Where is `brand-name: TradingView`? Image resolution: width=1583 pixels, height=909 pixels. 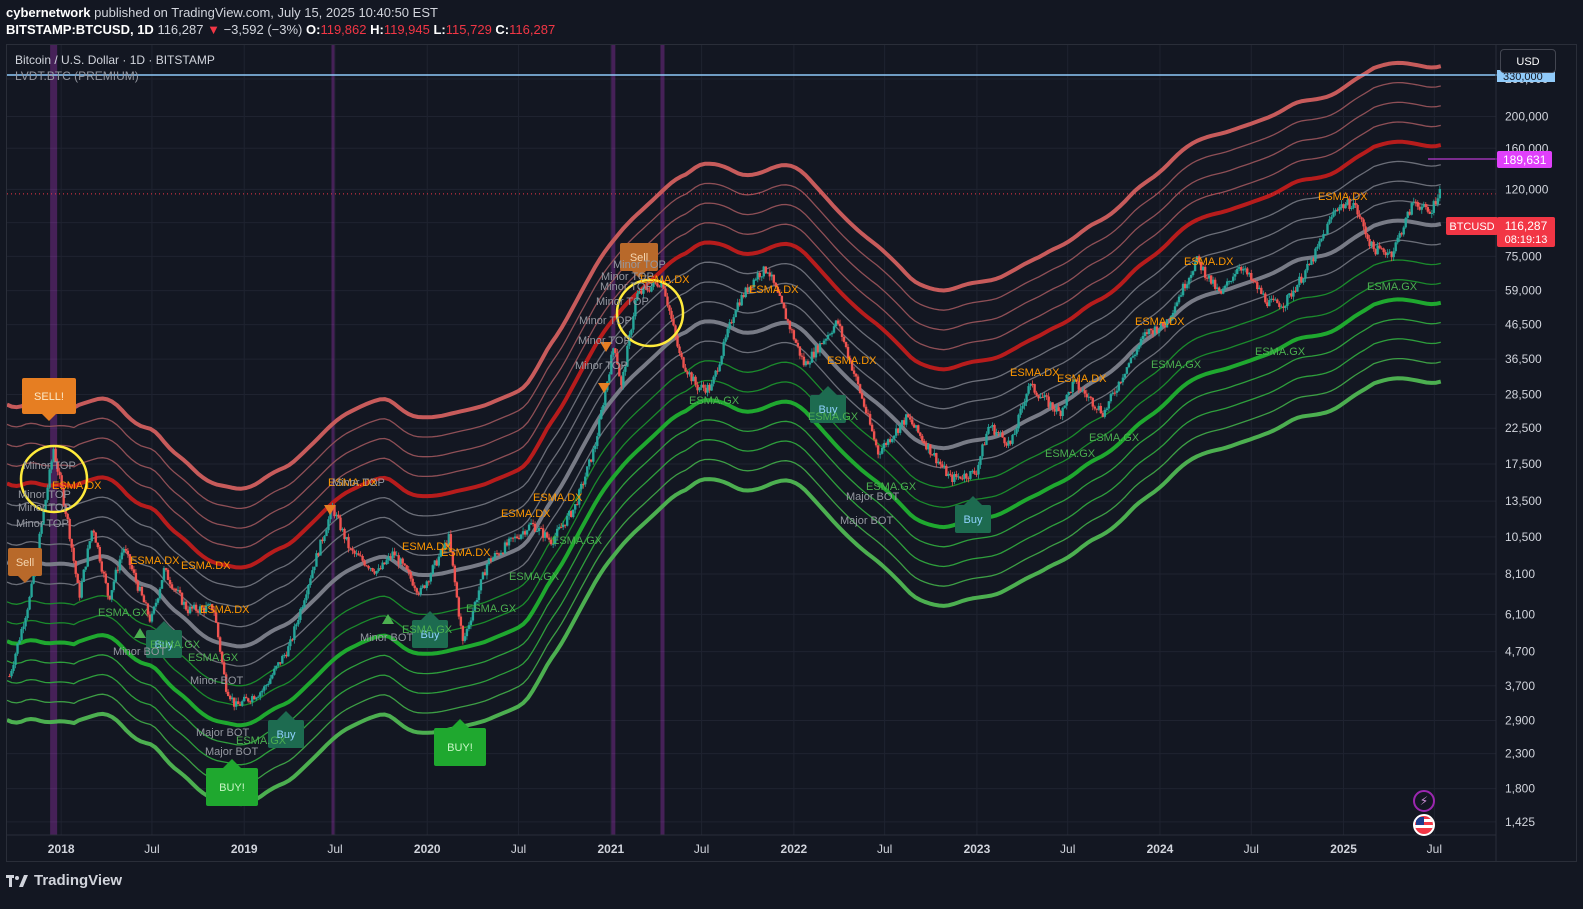
brand-name: TradingView is located at coordinates (78, 880).